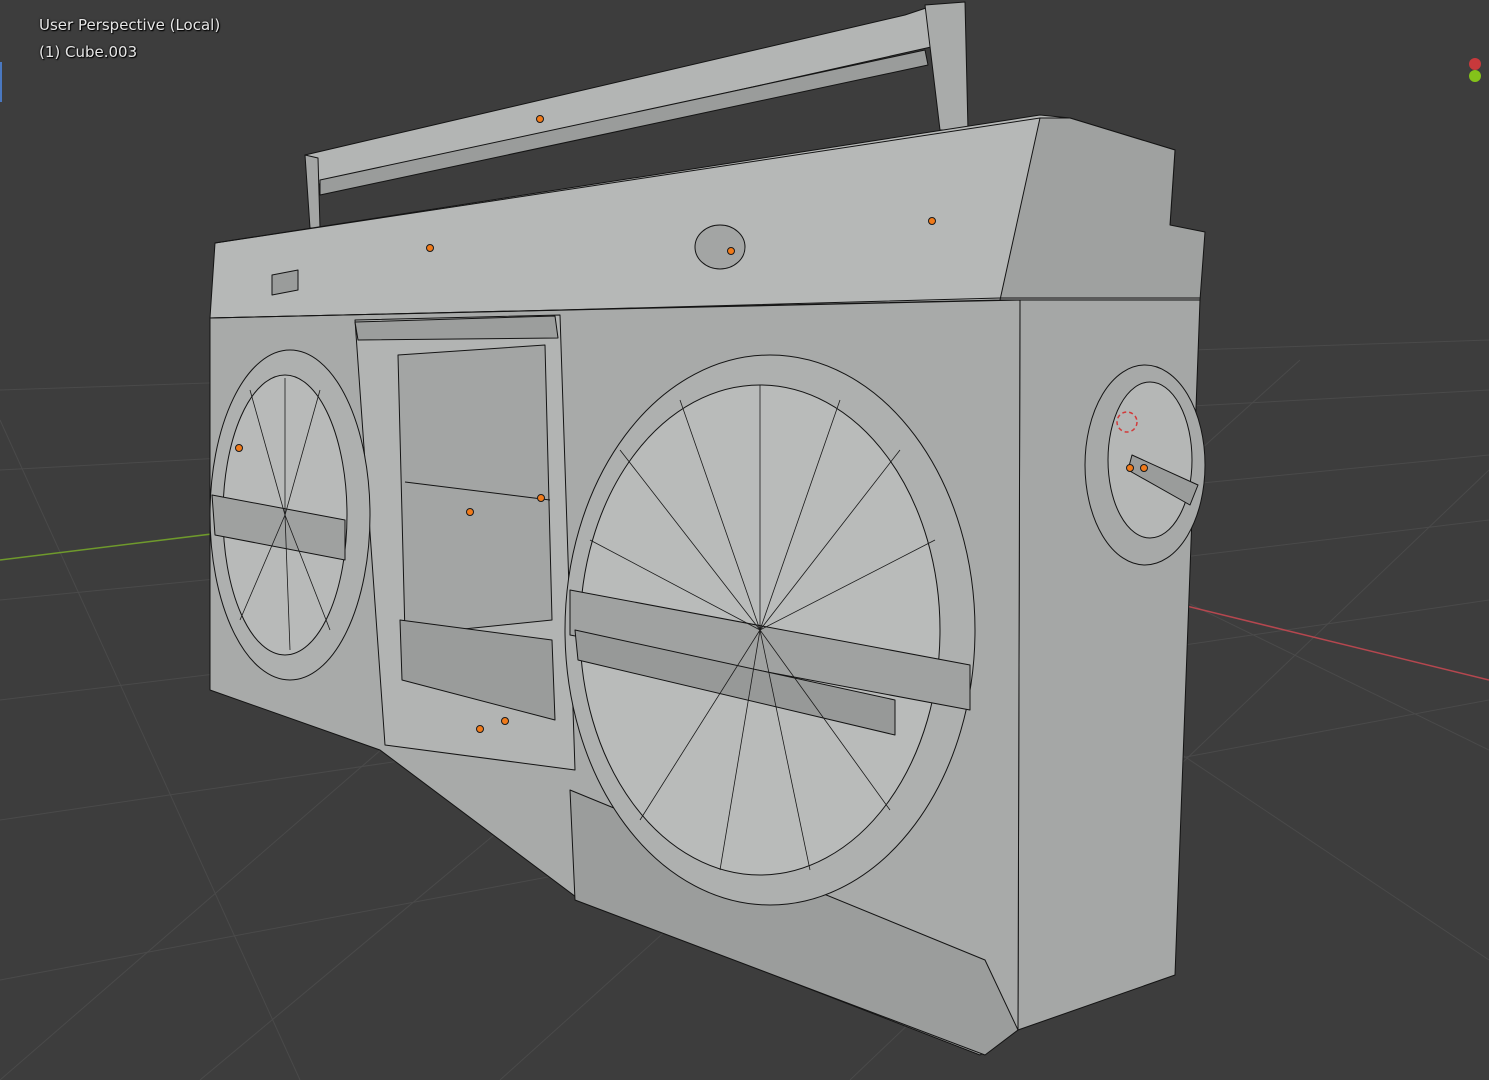  What do you see at coordinates (720, 247) in the screenshot?
I see `top-knob` at bounding box center [720, 247].